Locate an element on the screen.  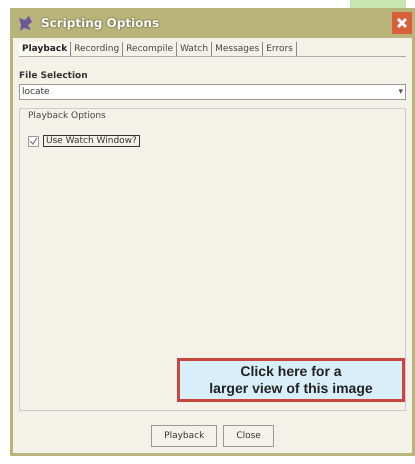
close-button is located at coordinates (402, 23).